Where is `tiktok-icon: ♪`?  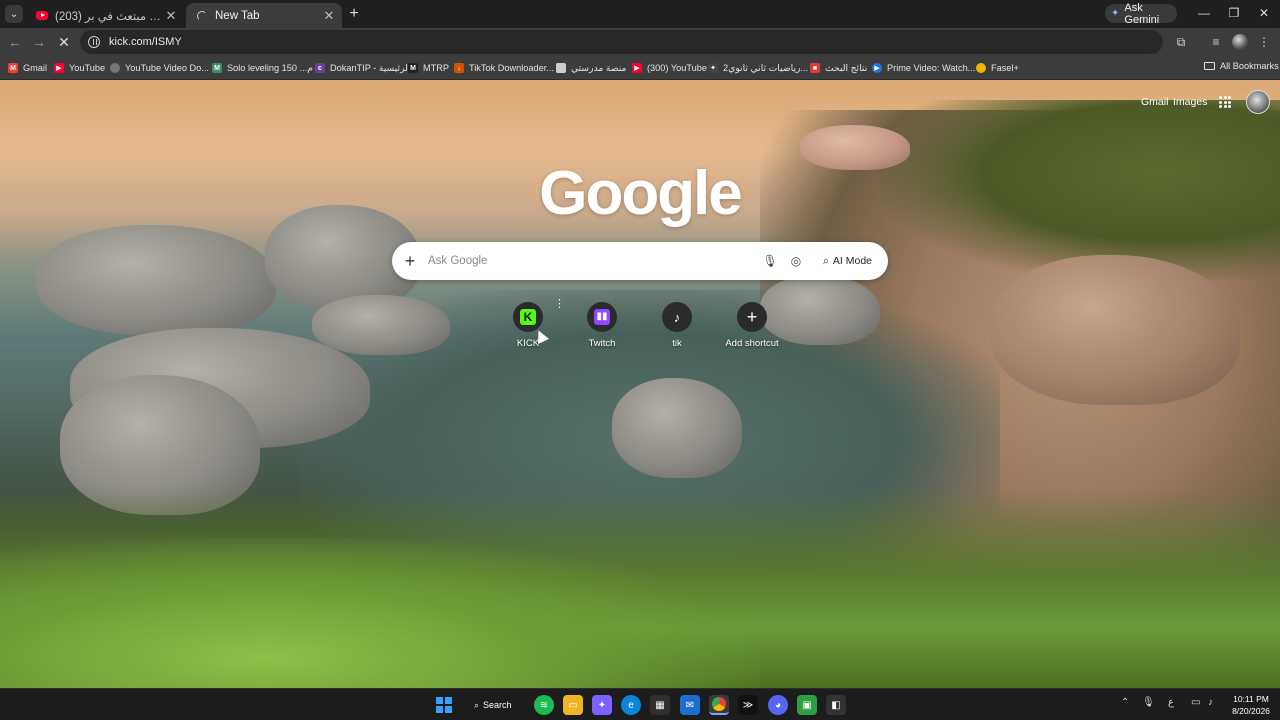
tiktok-icon: ♪ is located at coordinates (677, 317).